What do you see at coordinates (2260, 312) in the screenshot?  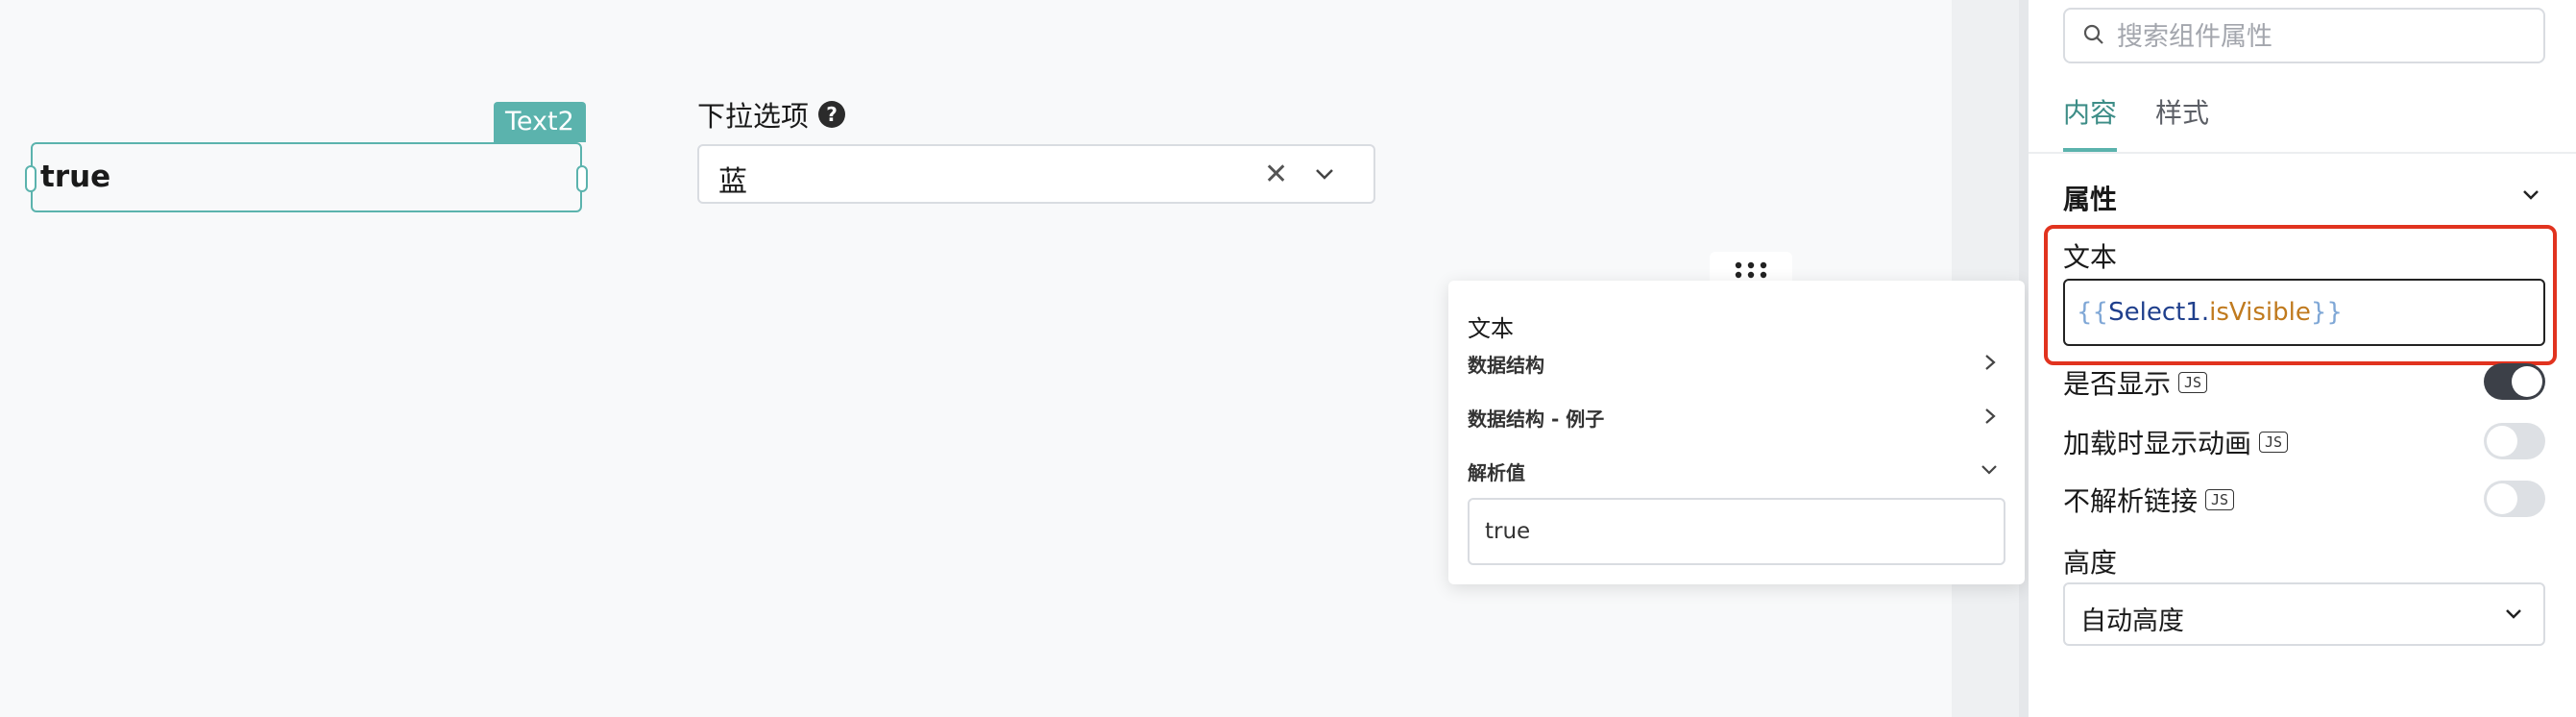 I see `code-property: isVisible` at bounding box center [2260, 312].